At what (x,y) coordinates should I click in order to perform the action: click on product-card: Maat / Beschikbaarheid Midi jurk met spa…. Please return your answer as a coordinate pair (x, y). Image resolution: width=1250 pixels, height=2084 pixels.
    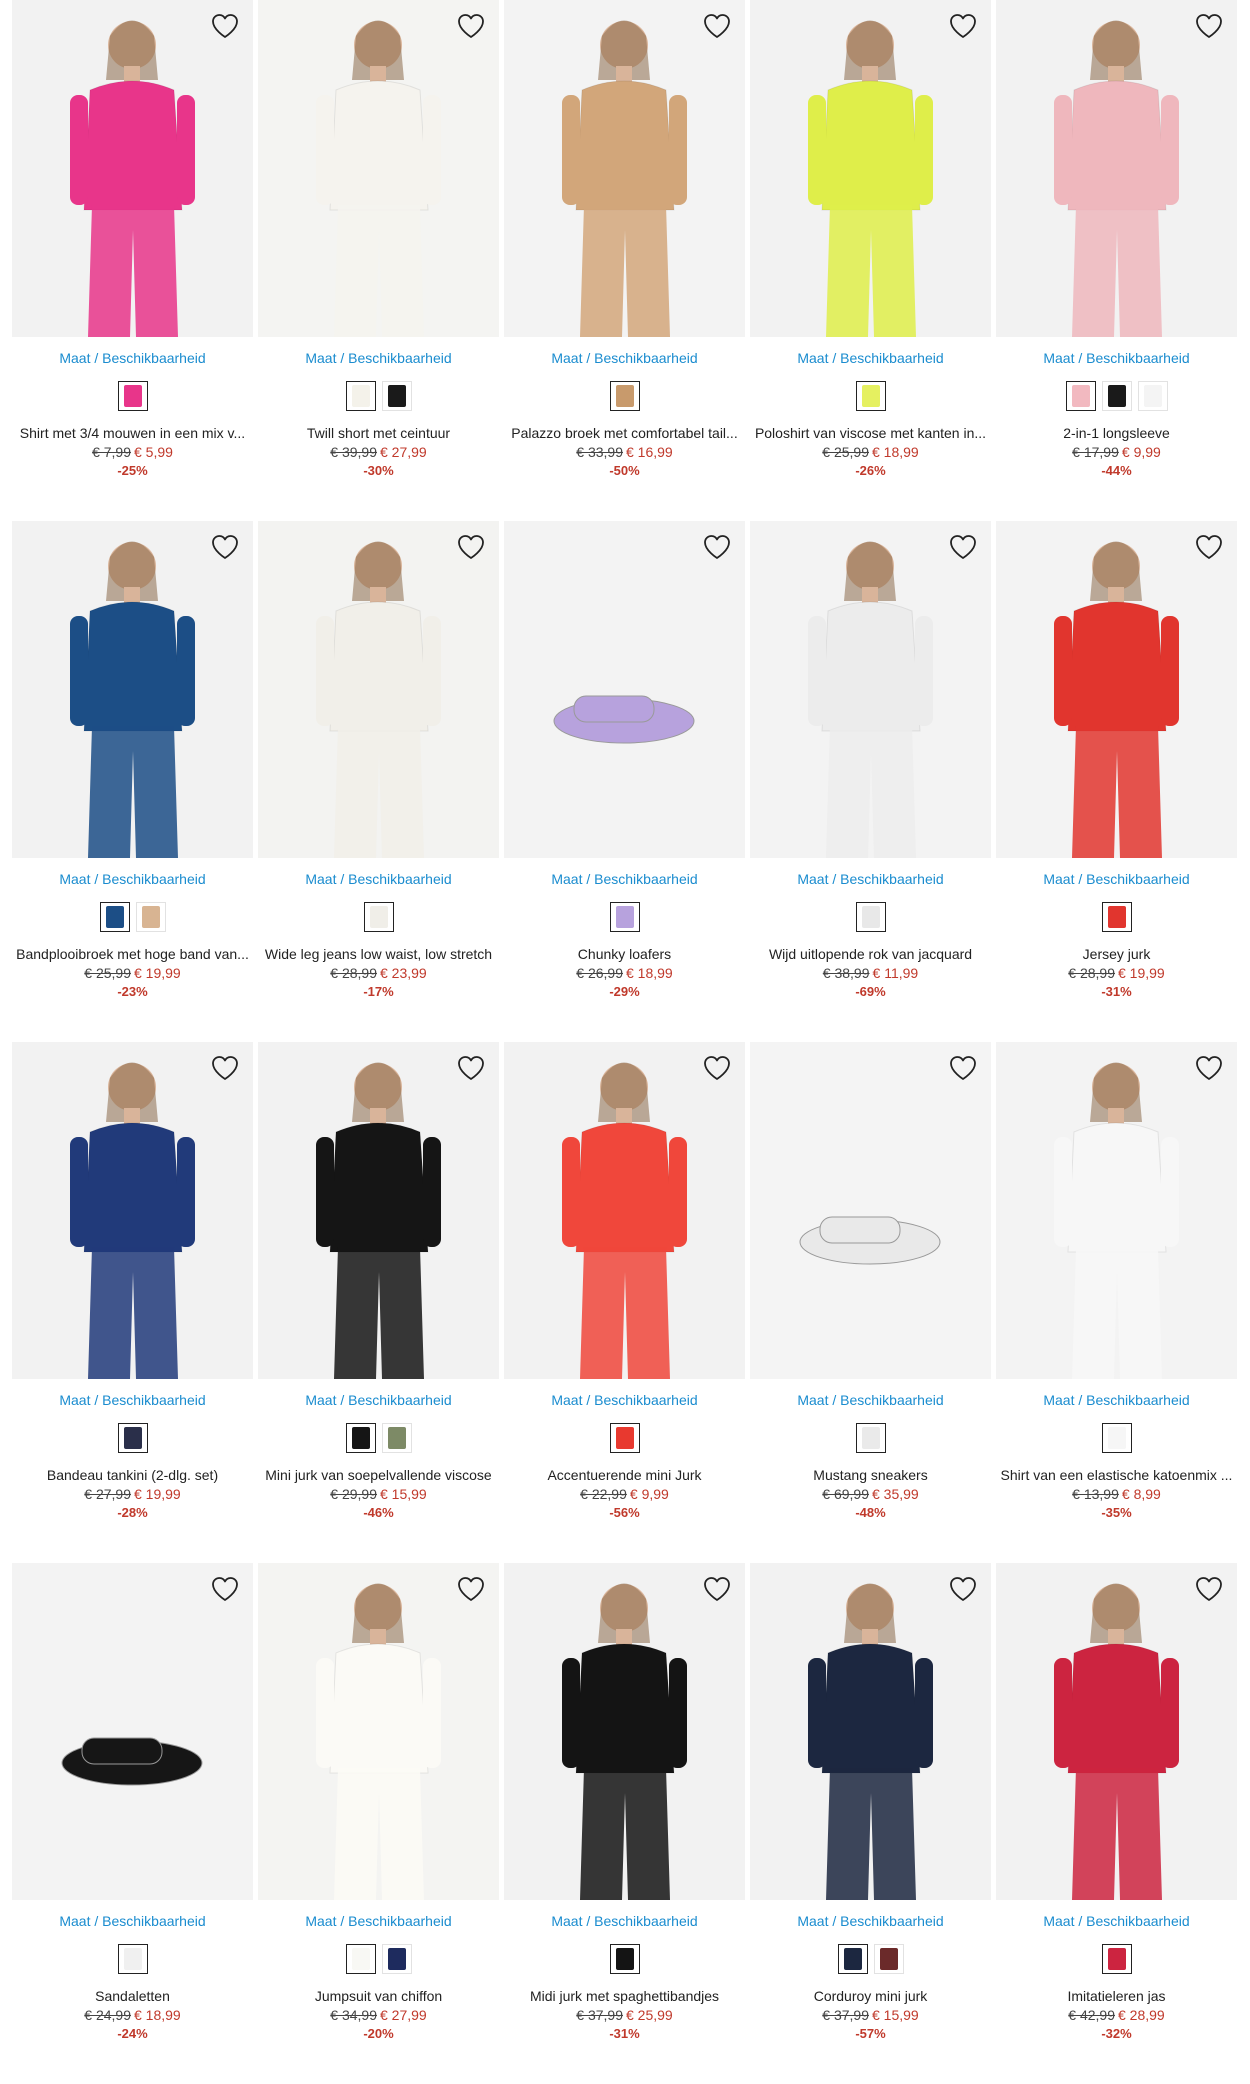
    Looking at the image, I should click on (624, 1823).